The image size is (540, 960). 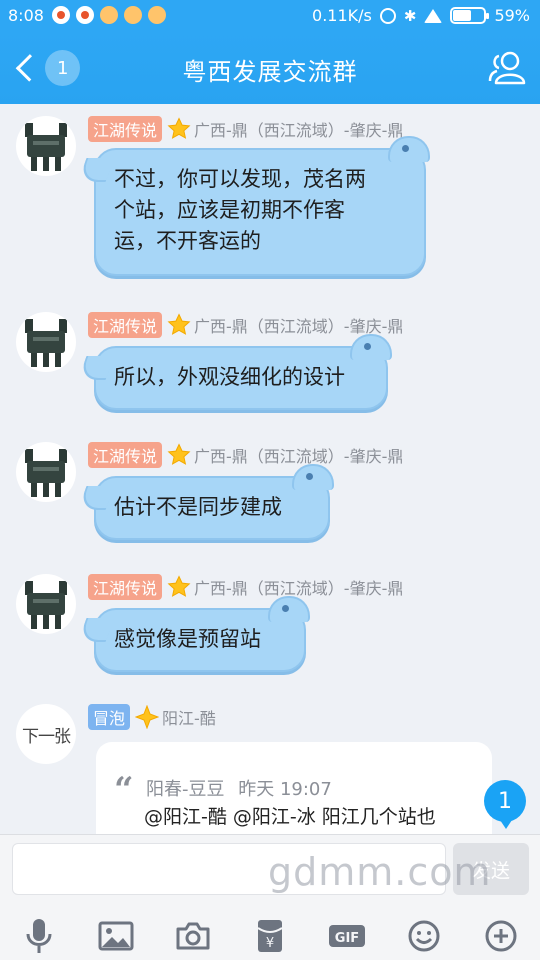 What do you see at coordinates (433, 15) in the screenshot?
I see `wifi-icon` at bounding box center [433, 15].